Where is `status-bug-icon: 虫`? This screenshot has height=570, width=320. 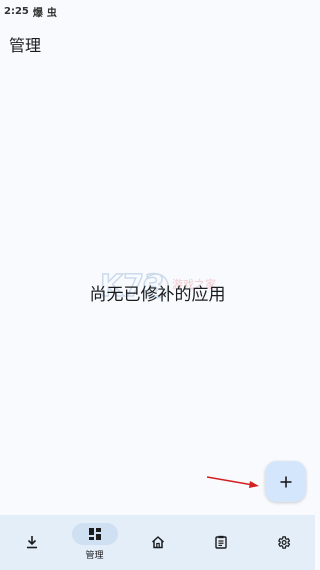 status-bug-icon: 虫 is located at coordinates (51, 13).